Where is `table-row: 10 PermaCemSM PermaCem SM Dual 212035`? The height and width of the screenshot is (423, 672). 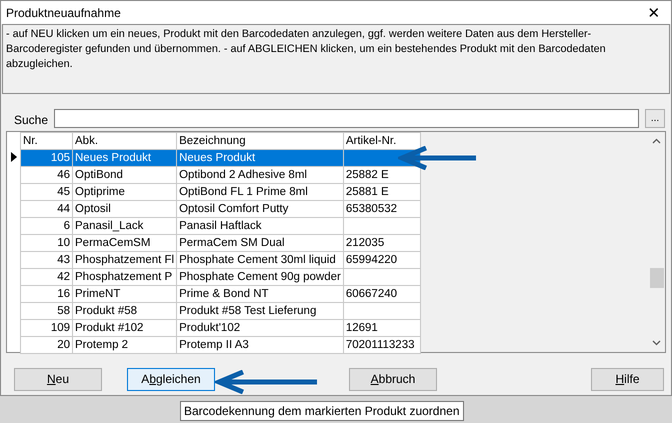
table-row: 10 PermaCemSM PermaCem SM Dual 212035 is located at coordinates (220, 243).